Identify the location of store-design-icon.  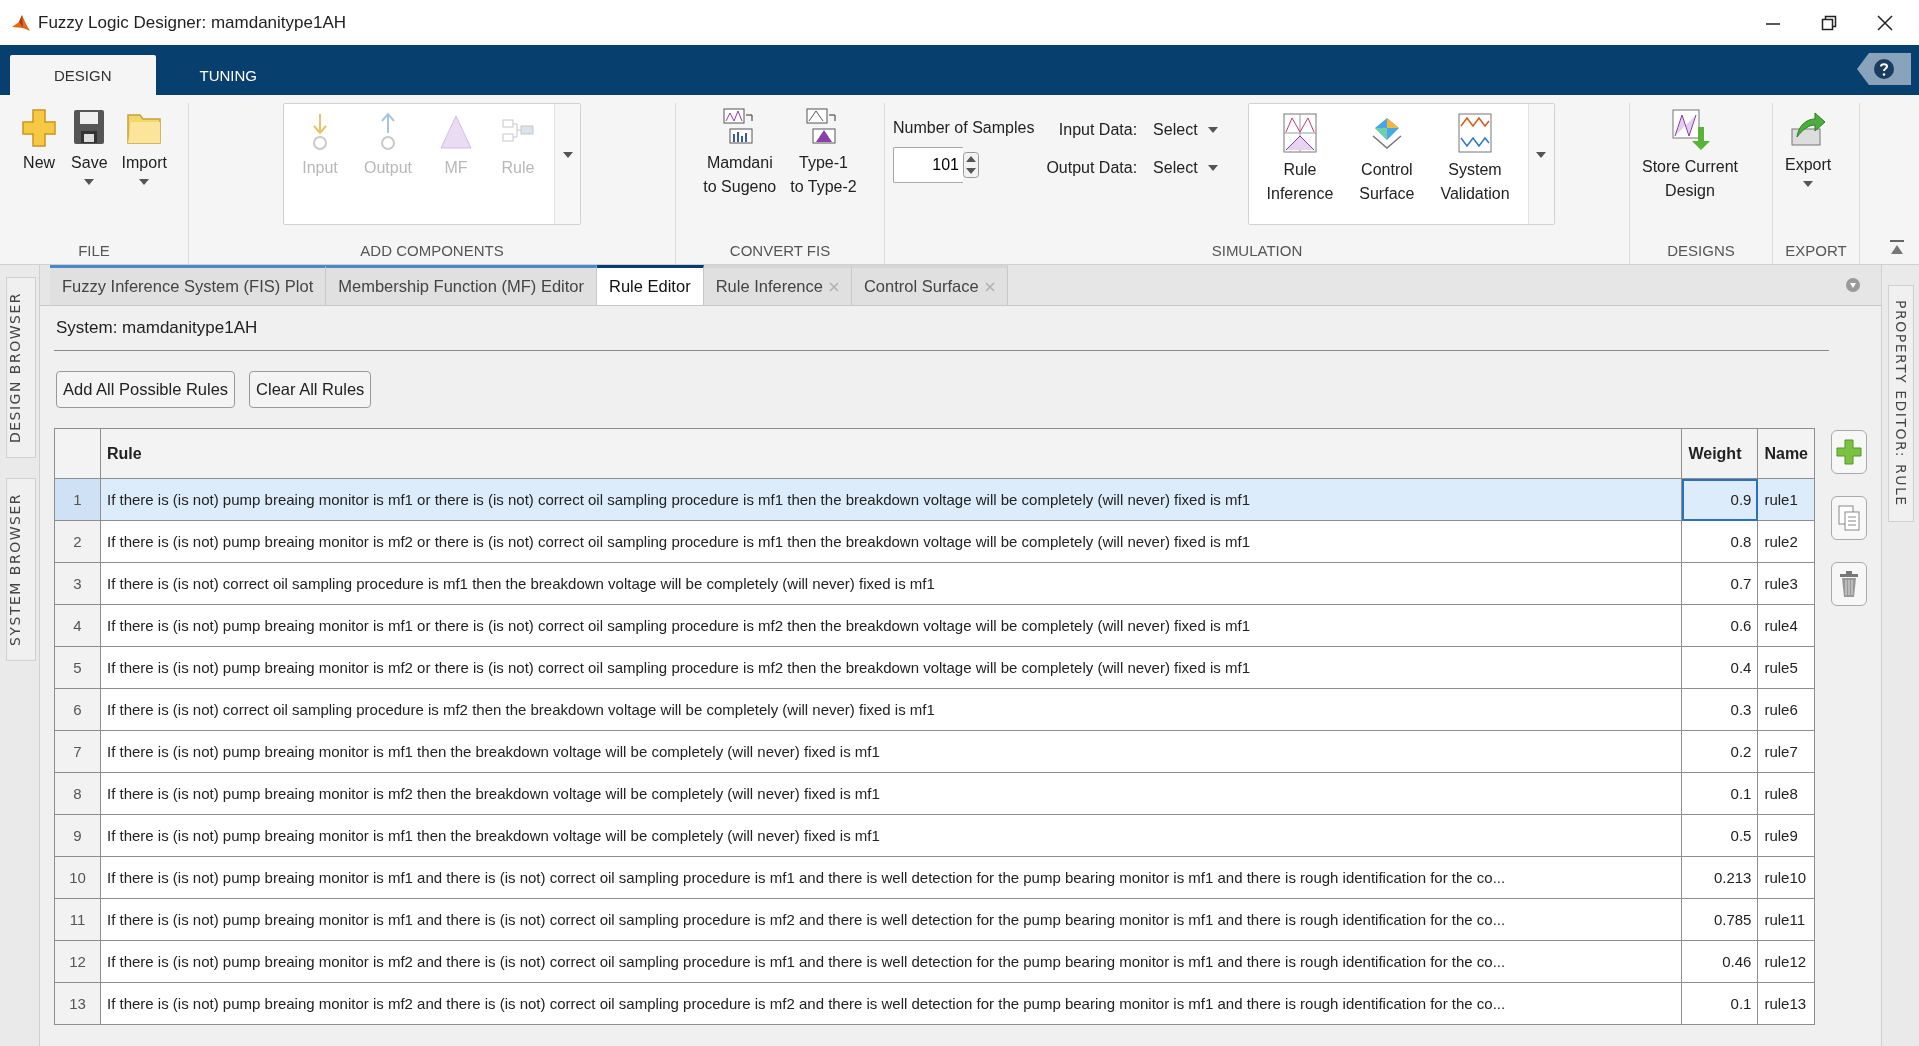
(1690, 129).